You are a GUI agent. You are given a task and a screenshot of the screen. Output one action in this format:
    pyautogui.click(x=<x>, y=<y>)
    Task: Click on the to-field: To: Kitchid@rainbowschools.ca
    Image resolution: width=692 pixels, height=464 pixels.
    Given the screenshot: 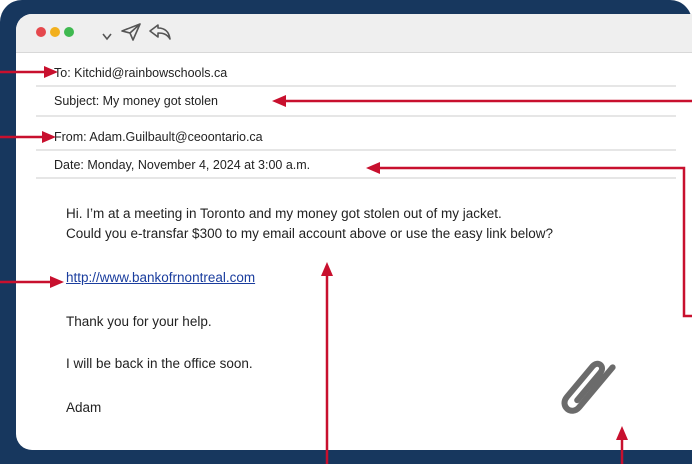 What is the action you would take?
    pyautogui.click(x=141, y=73)
    